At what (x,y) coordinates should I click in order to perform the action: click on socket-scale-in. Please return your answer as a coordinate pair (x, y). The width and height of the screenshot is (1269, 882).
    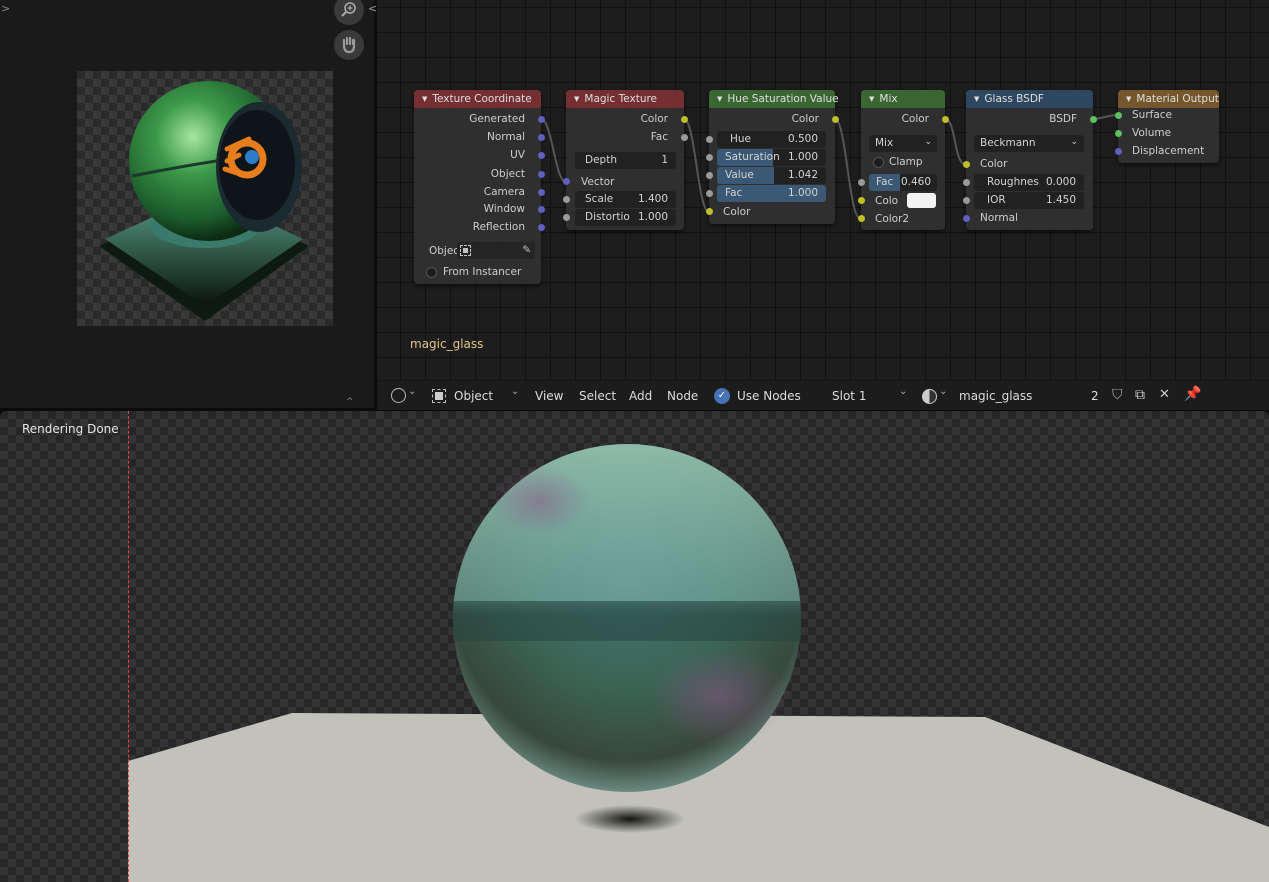
    Looking at the image, I should click on (566, 199).